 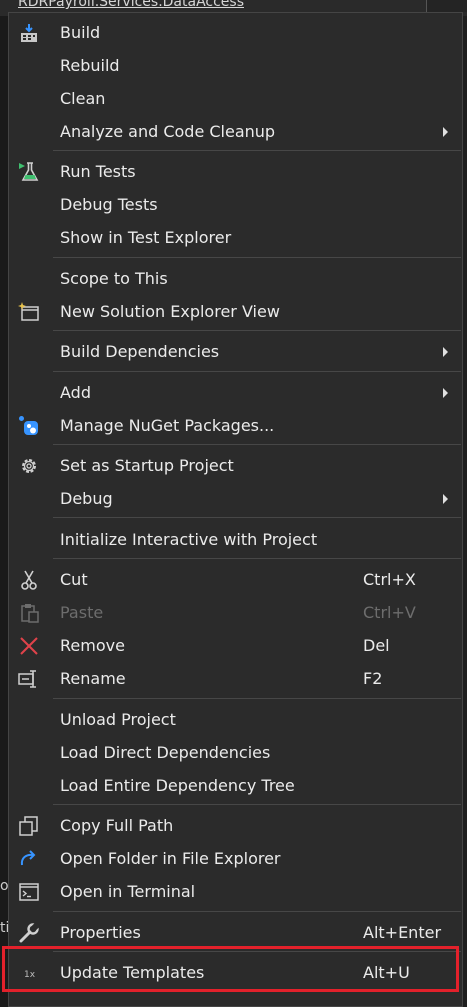 What do you see at coordinates (132, 972) in the screenshot?
I see `menu-item-label: Update Templates` at bounding box center [132, 972].